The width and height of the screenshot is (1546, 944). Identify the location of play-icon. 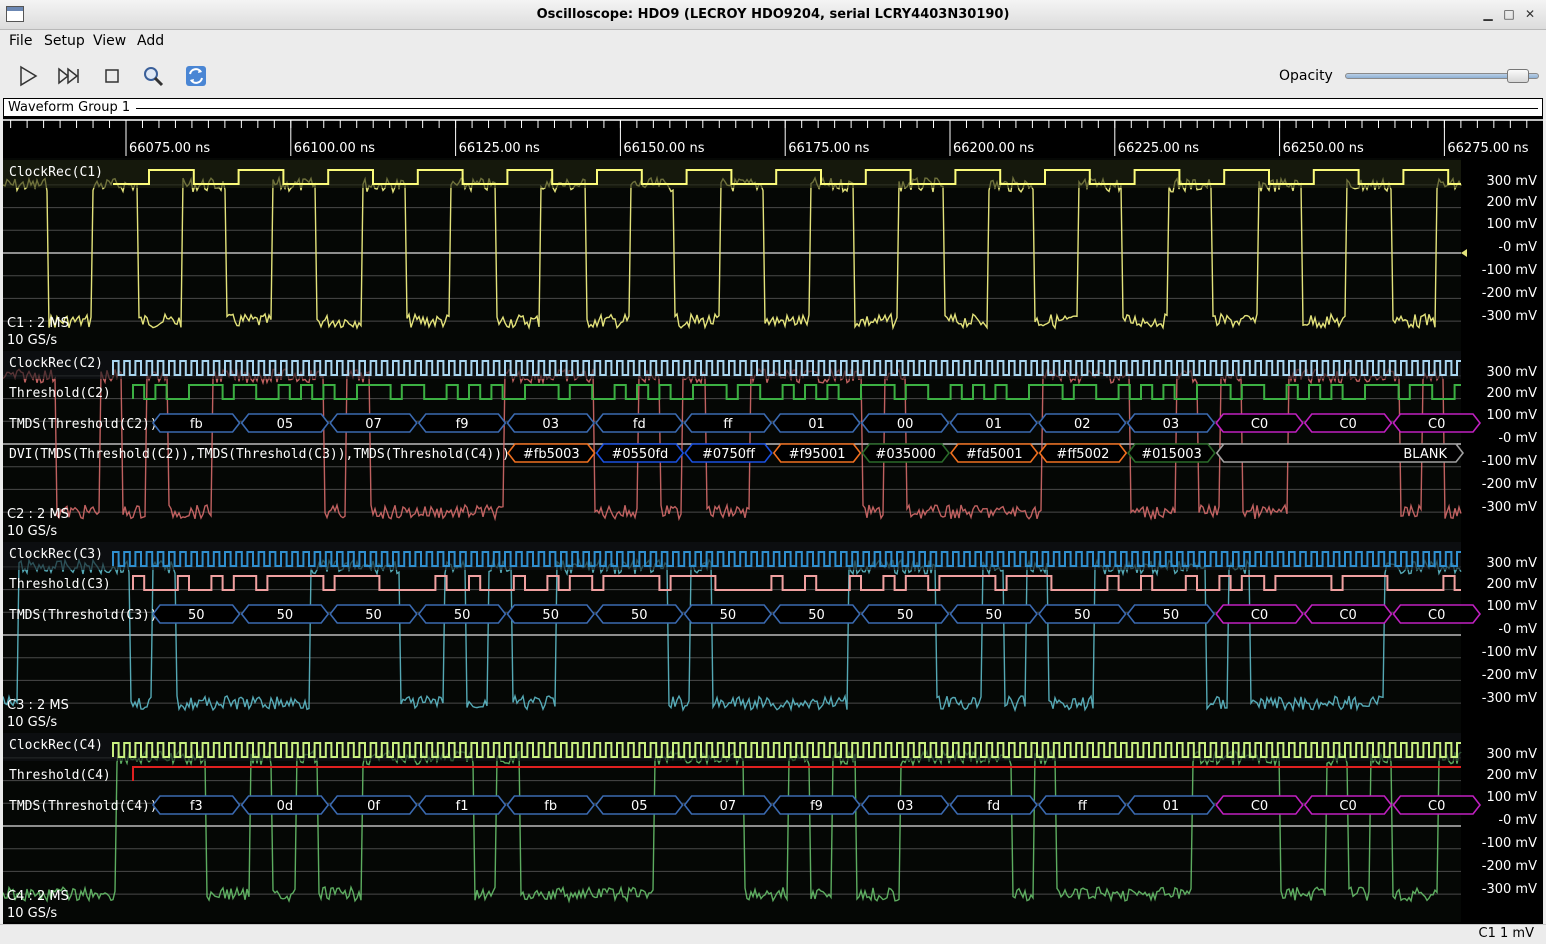
(28, 76).